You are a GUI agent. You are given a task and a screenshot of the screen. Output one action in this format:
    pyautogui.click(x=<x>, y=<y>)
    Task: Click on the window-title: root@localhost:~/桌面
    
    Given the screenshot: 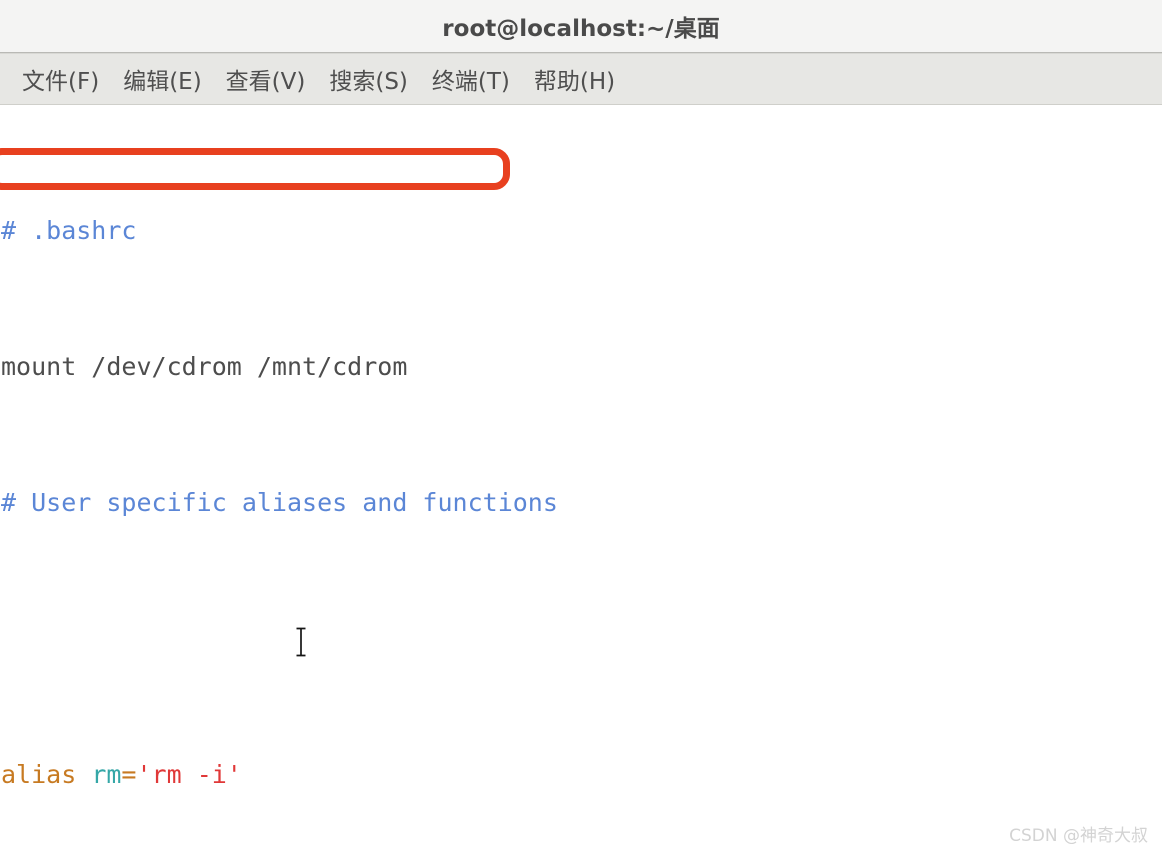 What is the action you would take?
    pyautogui.click(x=581, y=29)
    